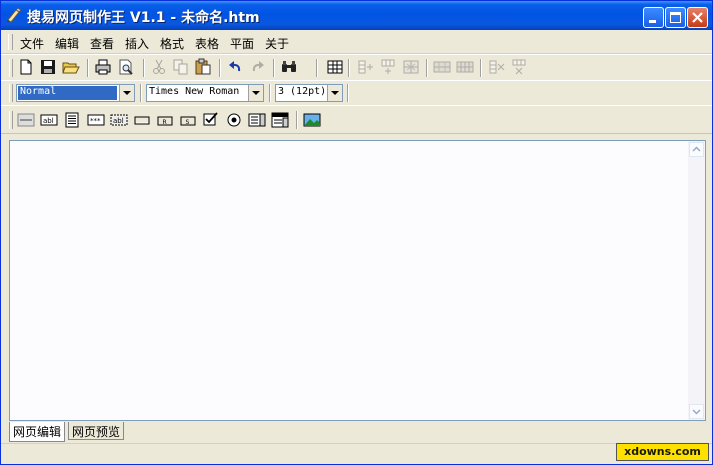 The height and width of the screenshot is (465, 713). I want to click on minimize-button, so click(653, 17).